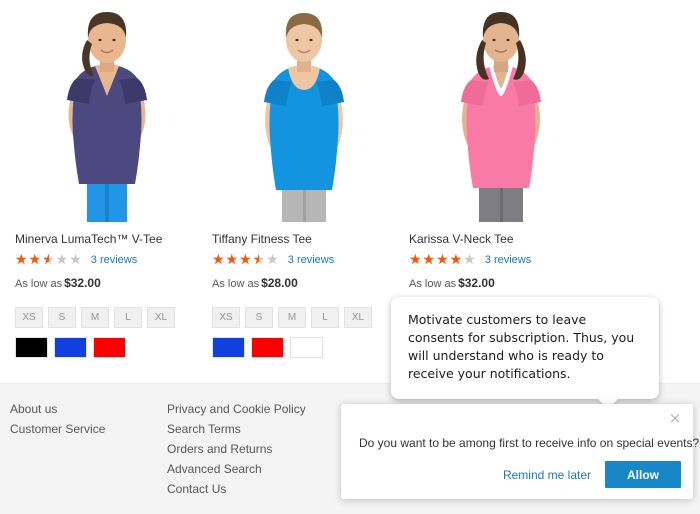 The width and height of the screenshot is (700, 514). Describe the element at coordinates (57, 409) in the screenshot. I see `footer-link: About us` at that location.